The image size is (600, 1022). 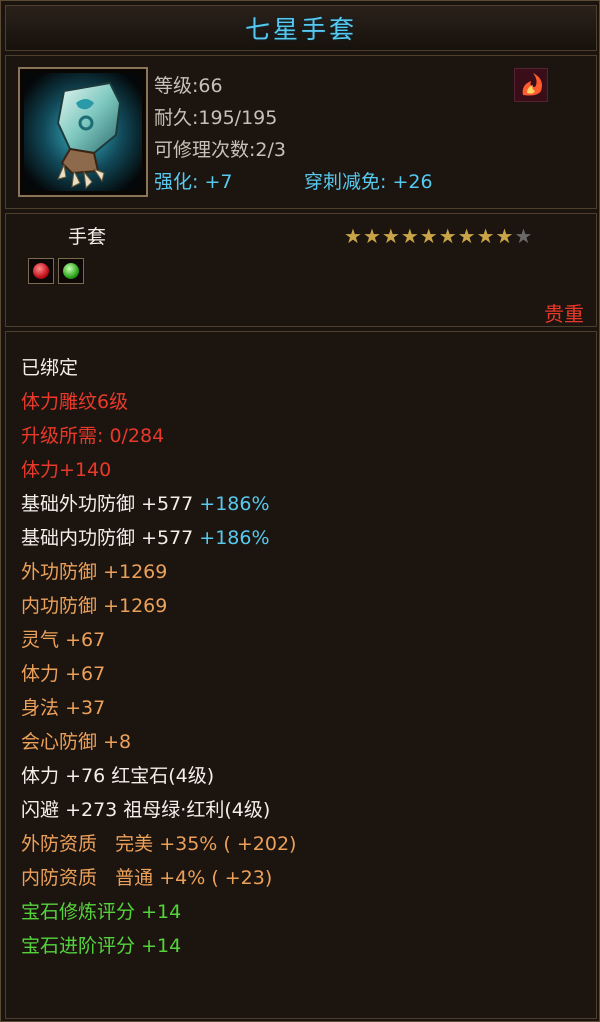 What do you see at coordinates (531, 85) in the screenshot?
I see `flame-skill-icon` at bounding box center [531, 85].